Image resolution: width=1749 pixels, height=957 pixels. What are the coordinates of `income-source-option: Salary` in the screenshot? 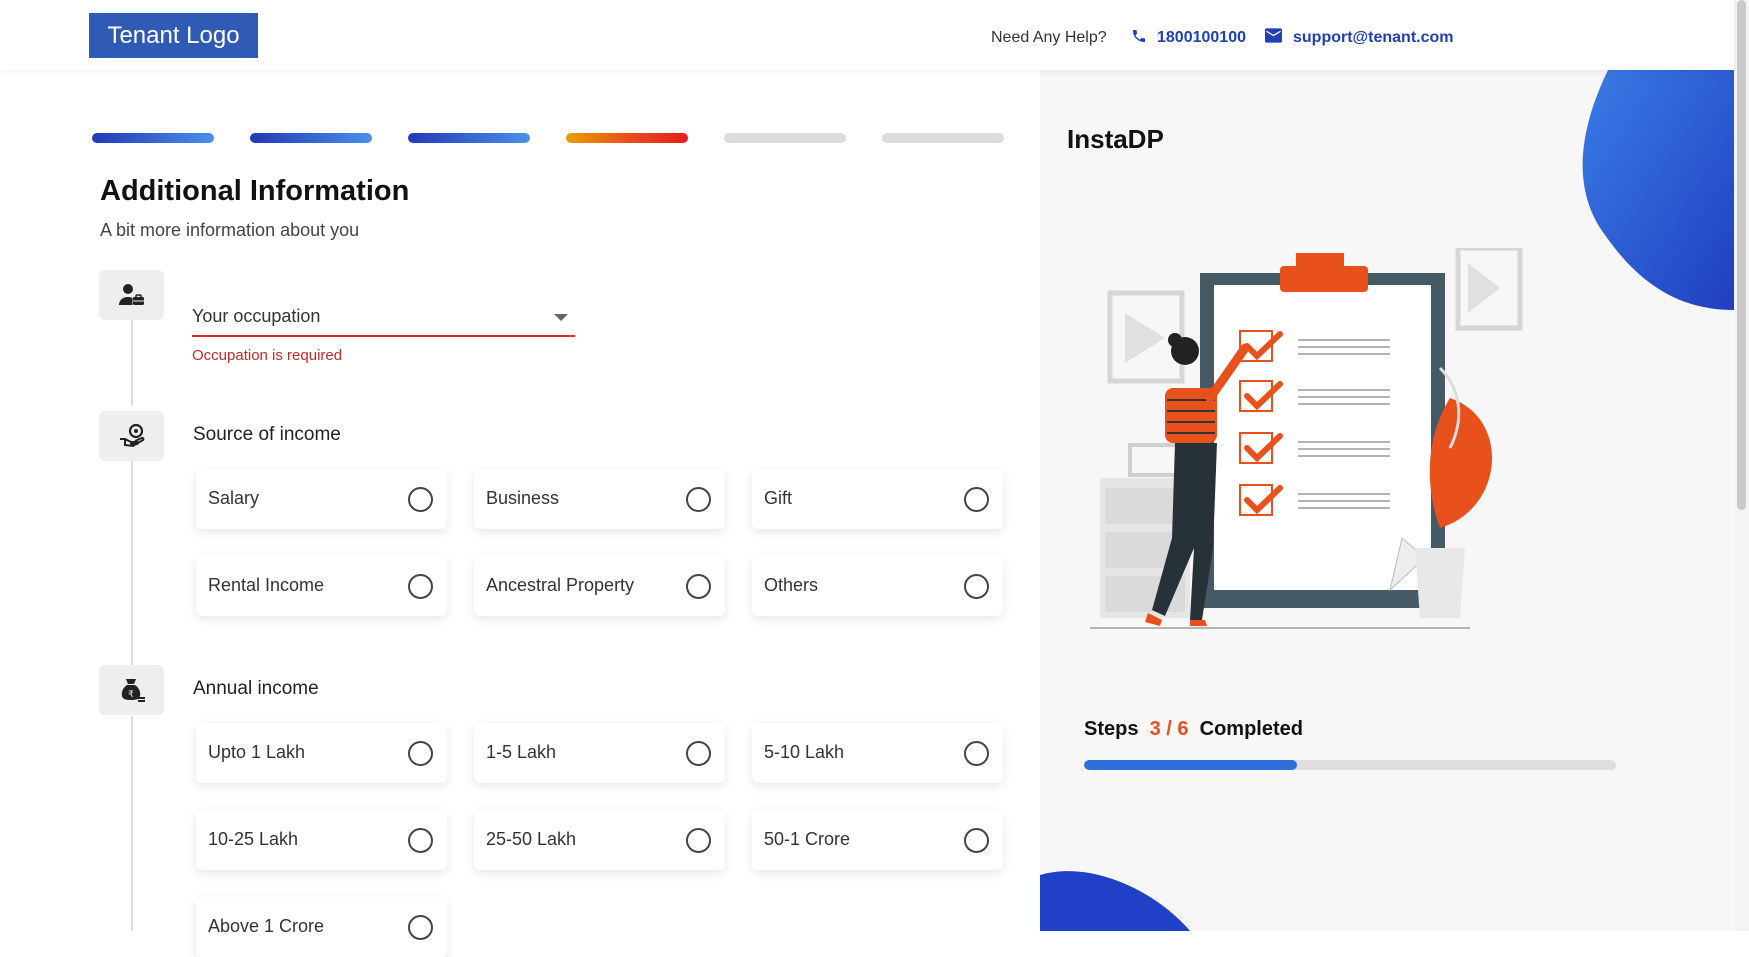 It's located at (321, 499).